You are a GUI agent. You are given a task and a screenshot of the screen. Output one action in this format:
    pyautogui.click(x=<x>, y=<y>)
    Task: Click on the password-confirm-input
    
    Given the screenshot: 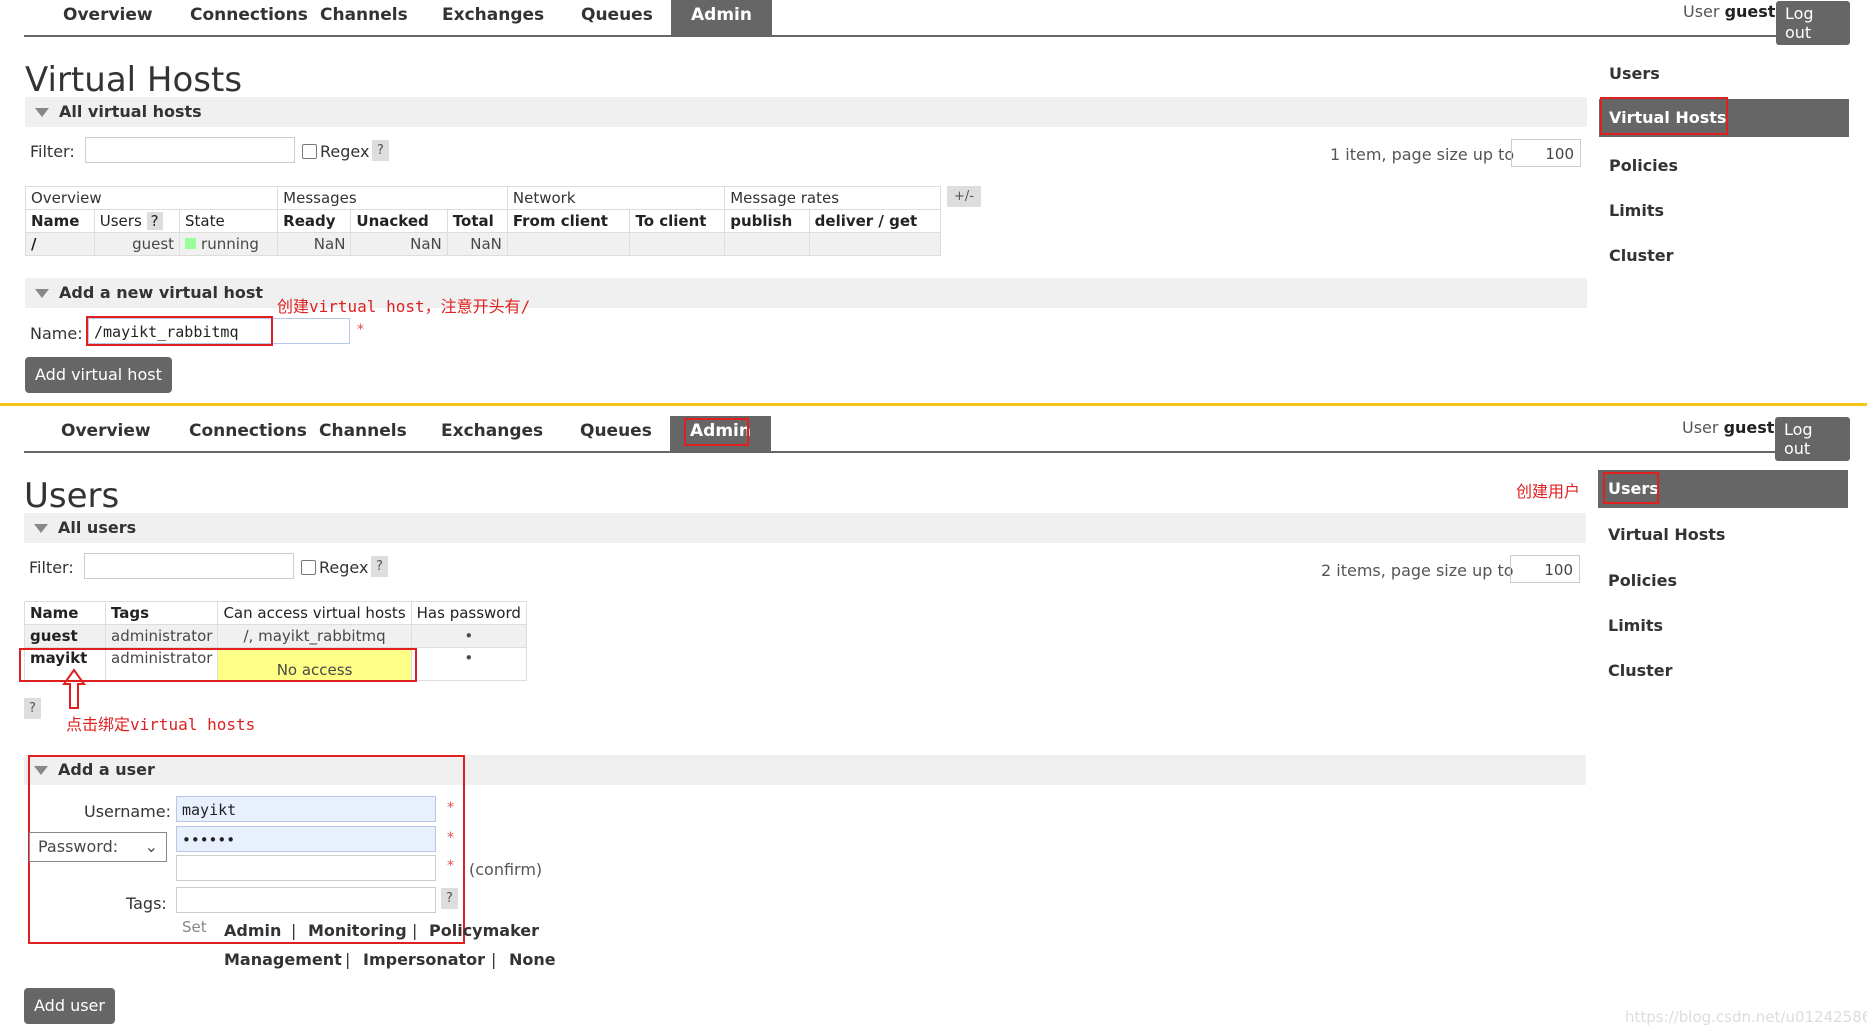 What is the action you would take?
    pyautogui.click(x=306, y=868)
    